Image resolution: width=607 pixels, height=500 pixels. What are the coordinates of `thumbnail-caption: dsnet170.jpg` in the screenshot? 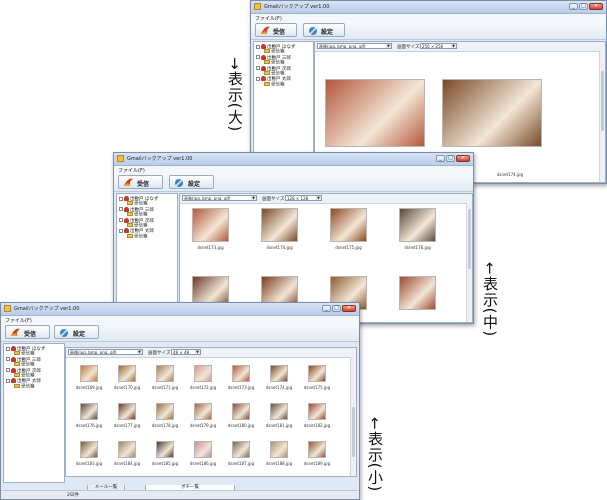 It's located at (127, 387).